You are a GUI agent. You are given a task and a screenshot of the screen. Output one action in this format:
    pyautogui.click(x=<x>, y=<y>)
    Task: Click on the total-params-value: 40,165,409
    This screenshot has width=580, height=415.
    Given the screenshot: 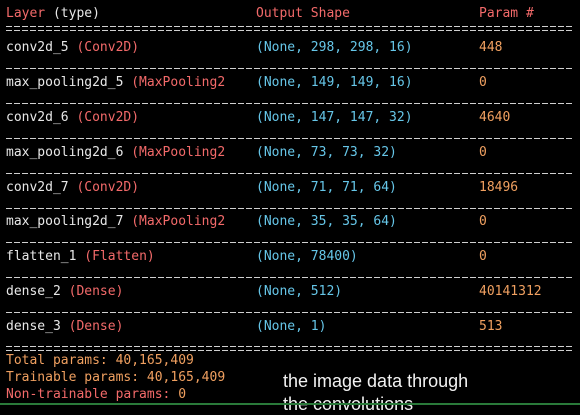 What is the action you would take?
    pyautogui.click(x=154, y=360)
    